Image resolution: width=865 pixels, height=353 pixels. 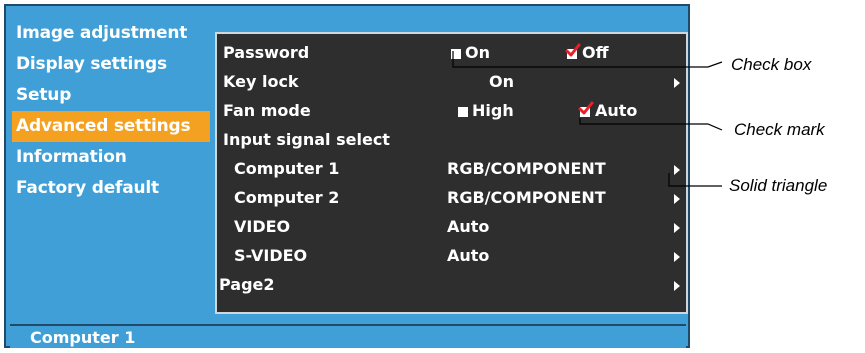 I want to click on callout-check-mark: Check mark, so click(x=779, y=129).